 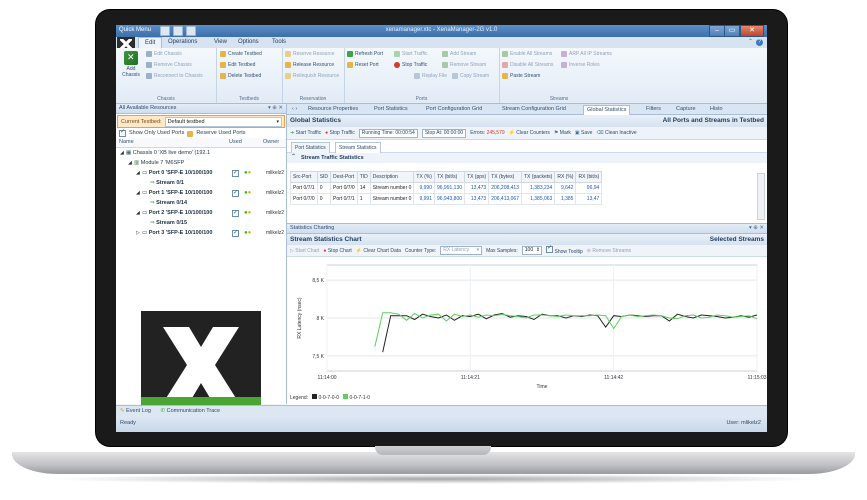 I want to click on tab-port-statistics: Port Statistics, so click(x=391, y=109).